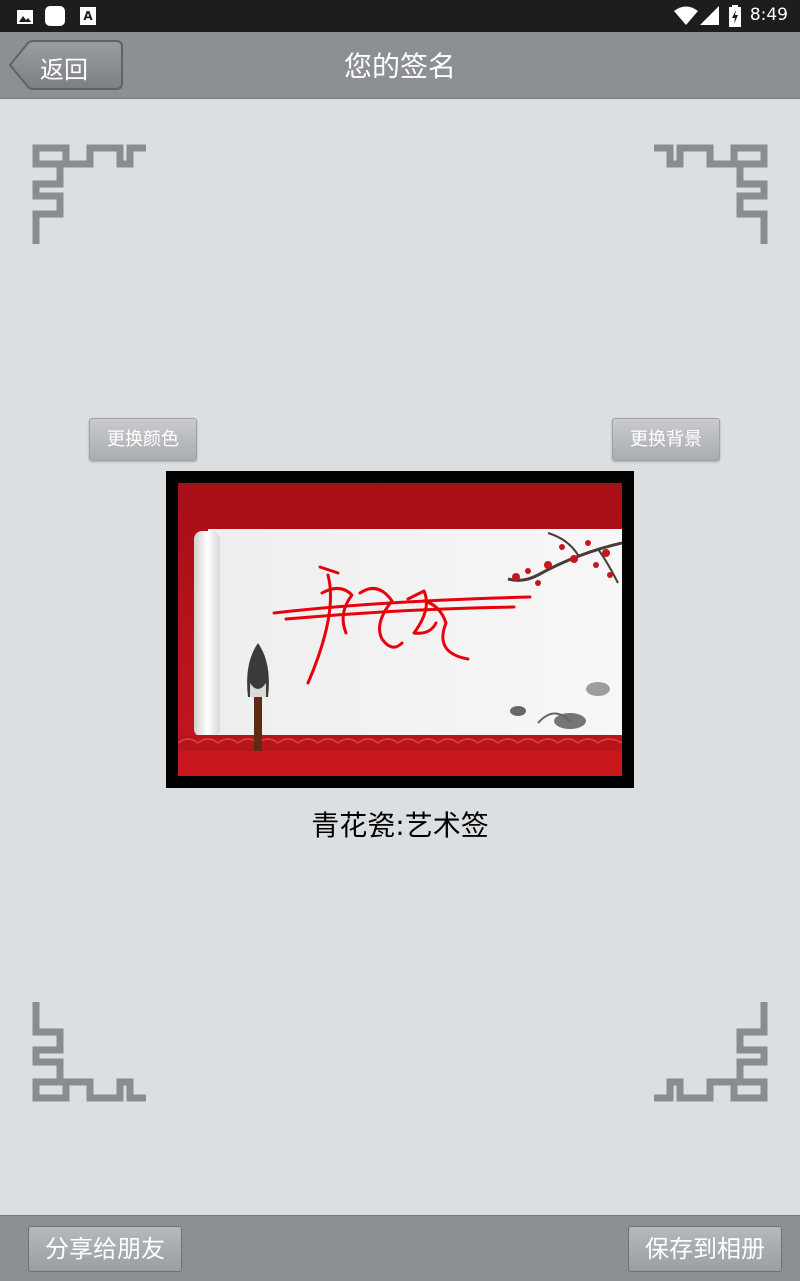  I want to click on battery-charging-icon, so click(735, 16).